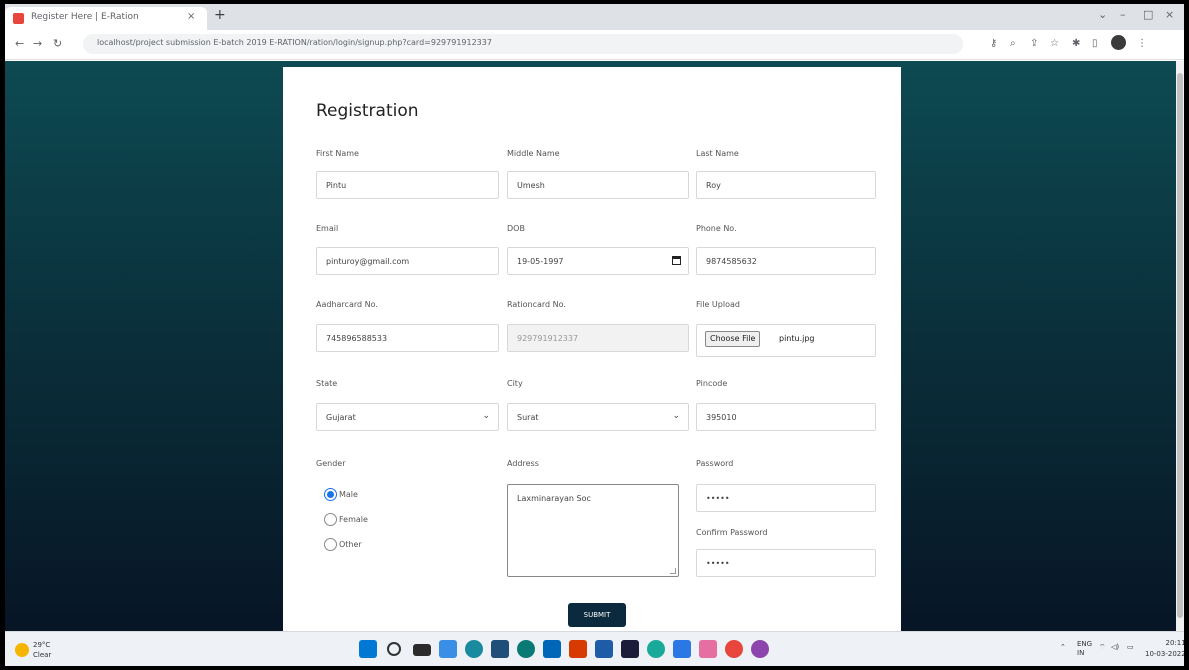  Describe the element at coordinates (1034, 43) in the screenshot. I see `share-icon: ⇪` at that location.